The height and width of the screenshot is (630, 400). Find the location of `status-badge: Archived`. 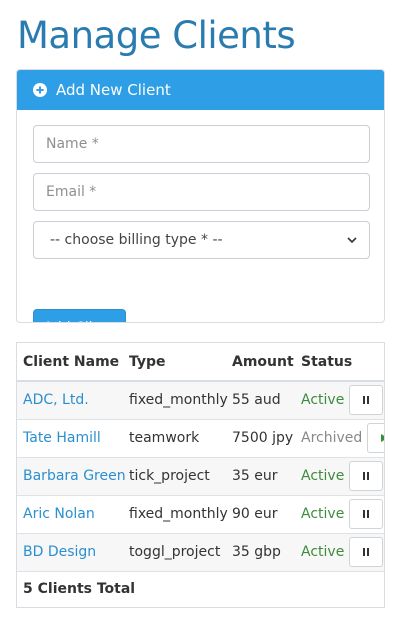

status-badge: Archived is located at coordinates (332, 438).